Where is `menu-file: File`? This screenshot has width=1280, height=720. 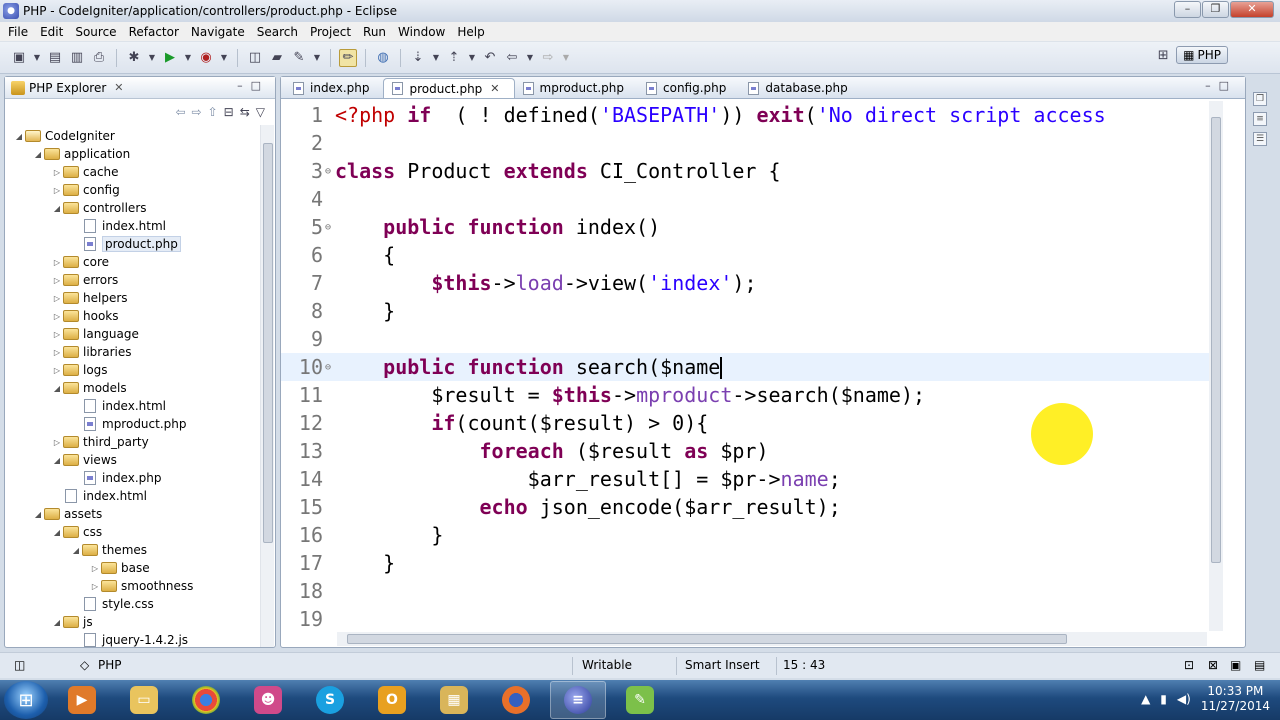 menu-file: File is located at coordinates (20, 32).